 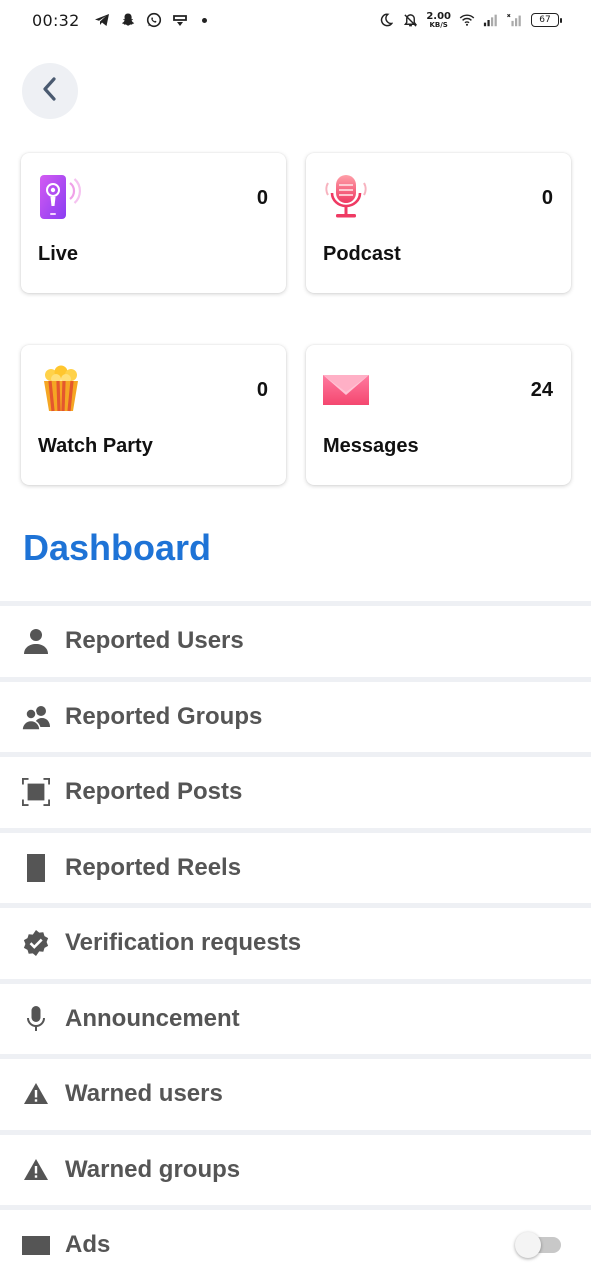 What do you see at coordinates (153, 1169) in the screenshot?
I see `menu-item-label: Warned groups` at bounding box center [153, 1169].